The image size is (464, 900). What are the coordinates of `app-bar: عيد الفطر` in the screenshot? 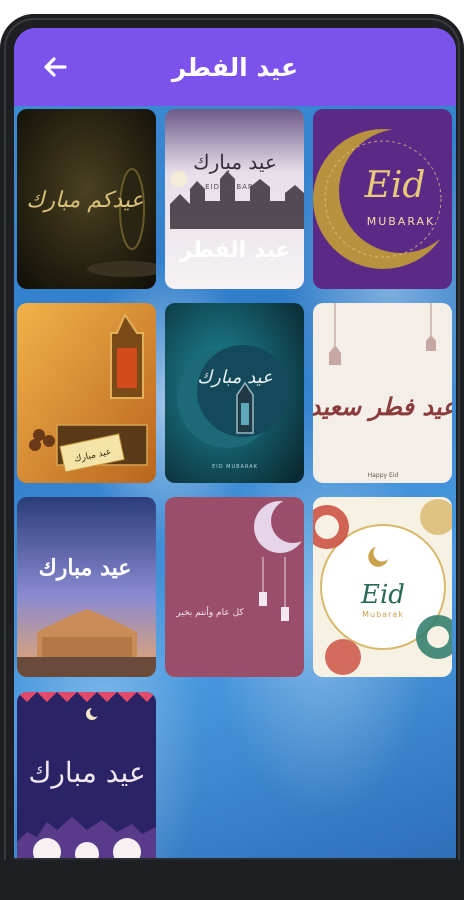 It's located at (235, 67).